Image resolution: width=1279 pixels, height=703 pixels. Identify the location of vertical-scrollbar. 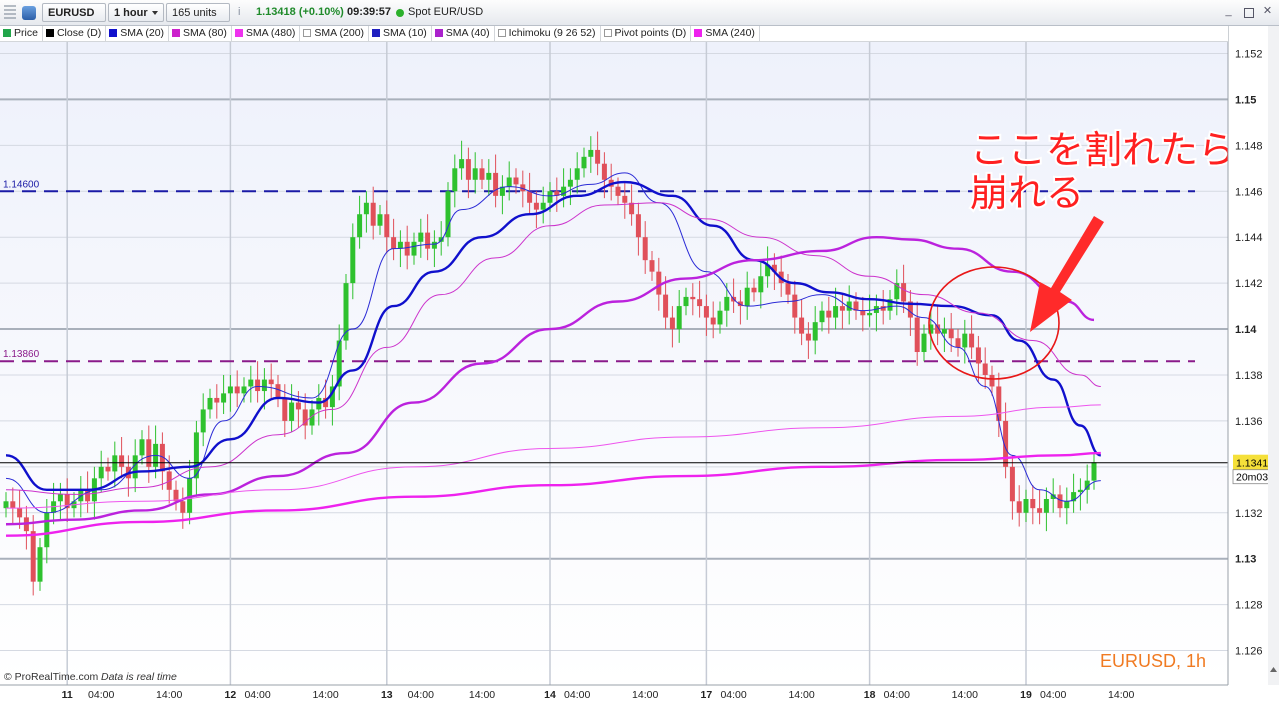
(1273, 355).